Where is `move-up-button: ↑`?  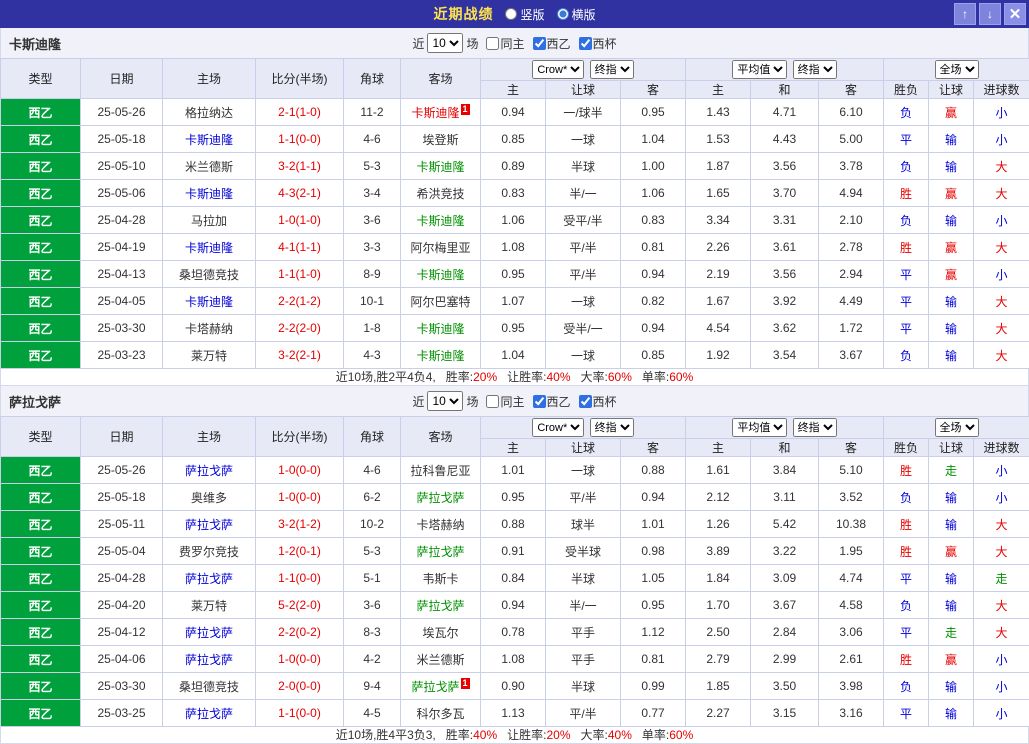 move-up-button: ↑ is located at coordinates (965, 14).